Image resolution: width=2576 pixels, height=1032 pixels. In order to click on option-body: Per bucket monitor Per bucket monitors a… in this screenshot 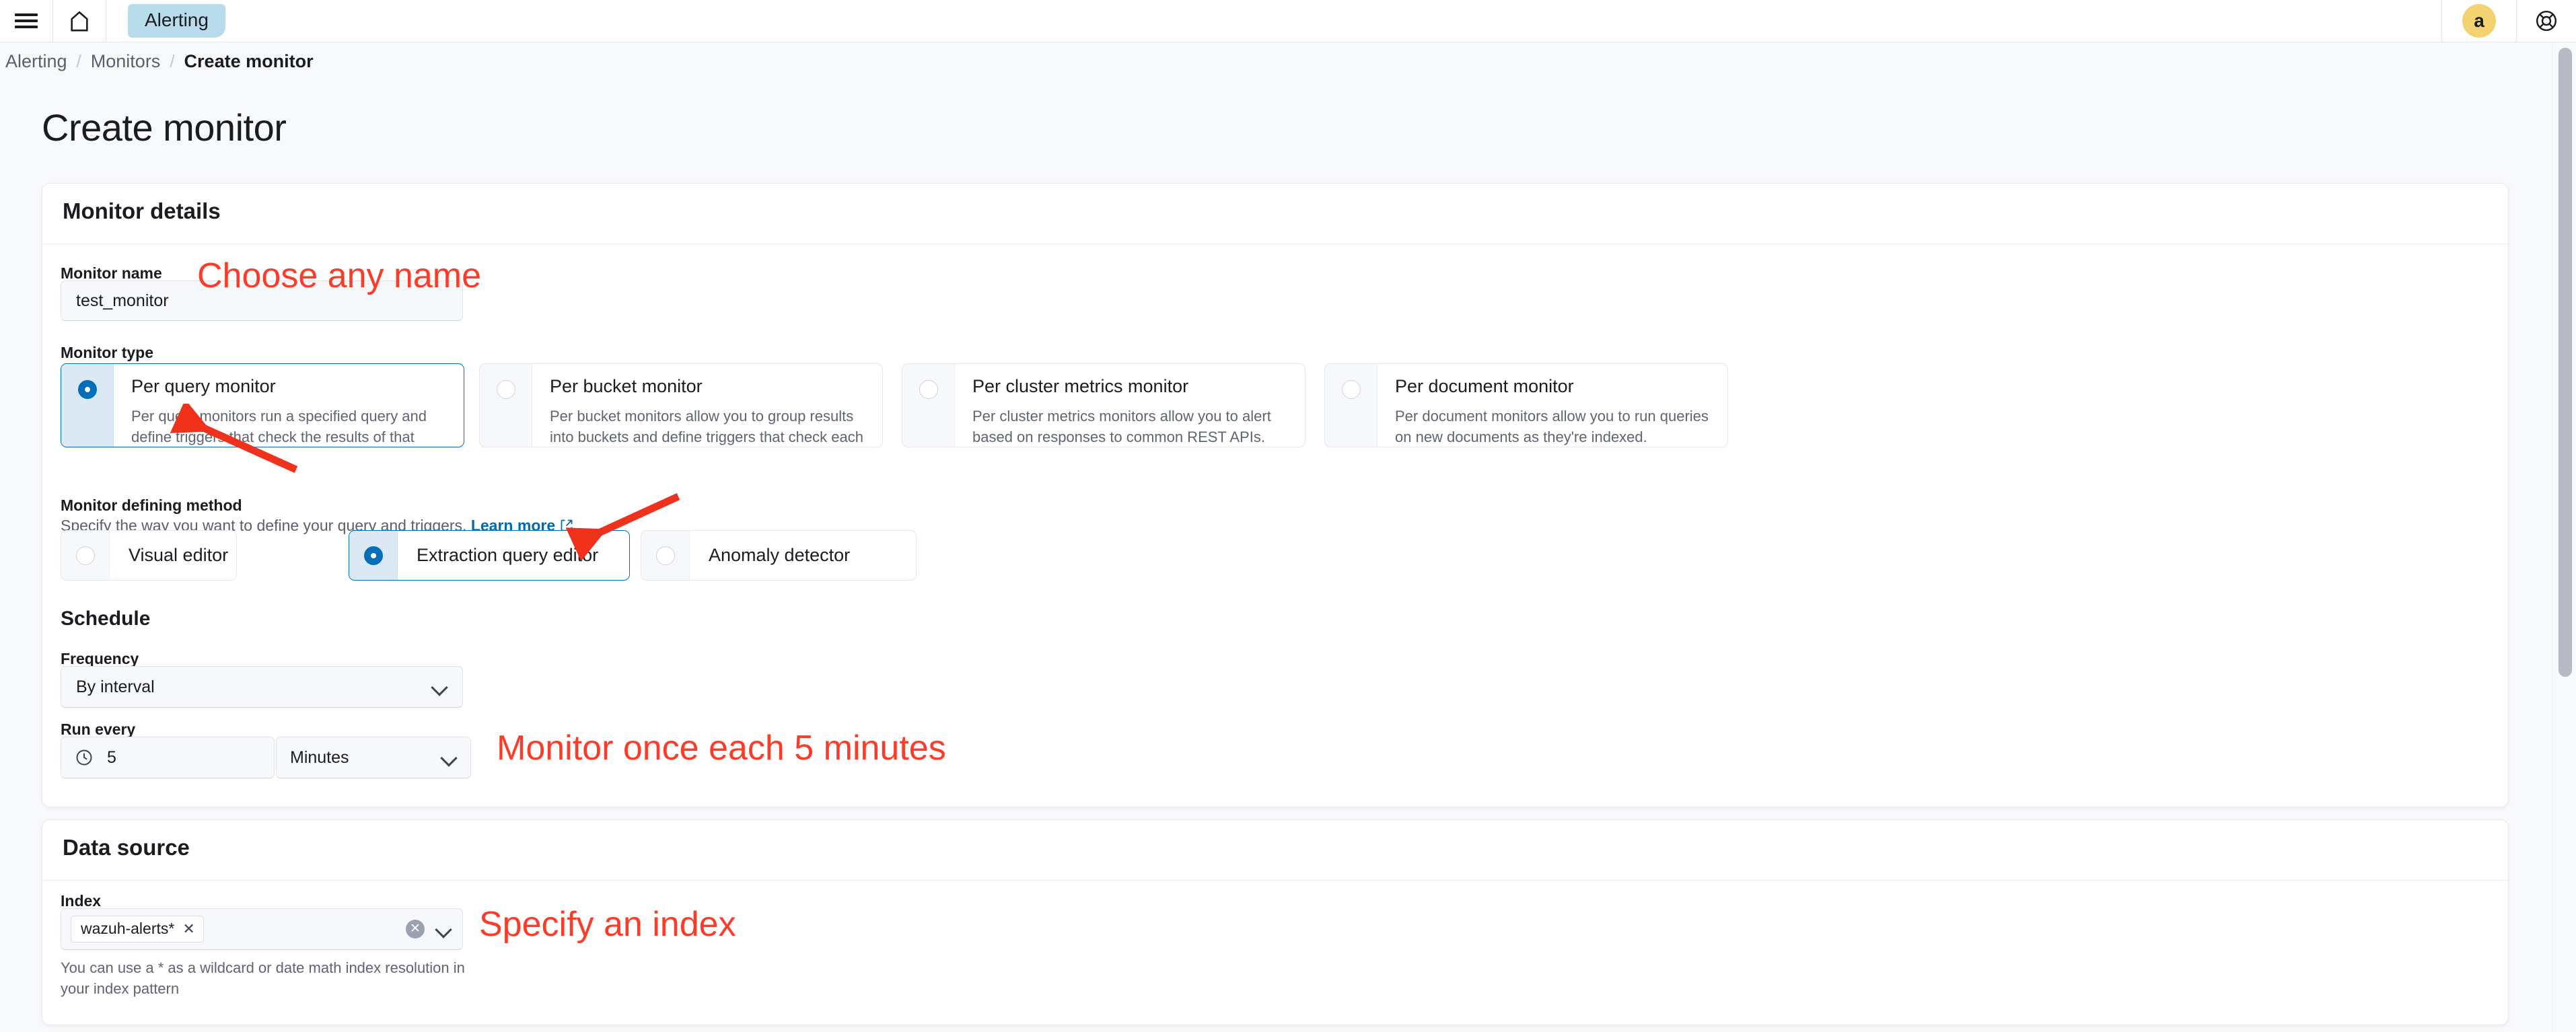, I will do `click(707, 405)`.